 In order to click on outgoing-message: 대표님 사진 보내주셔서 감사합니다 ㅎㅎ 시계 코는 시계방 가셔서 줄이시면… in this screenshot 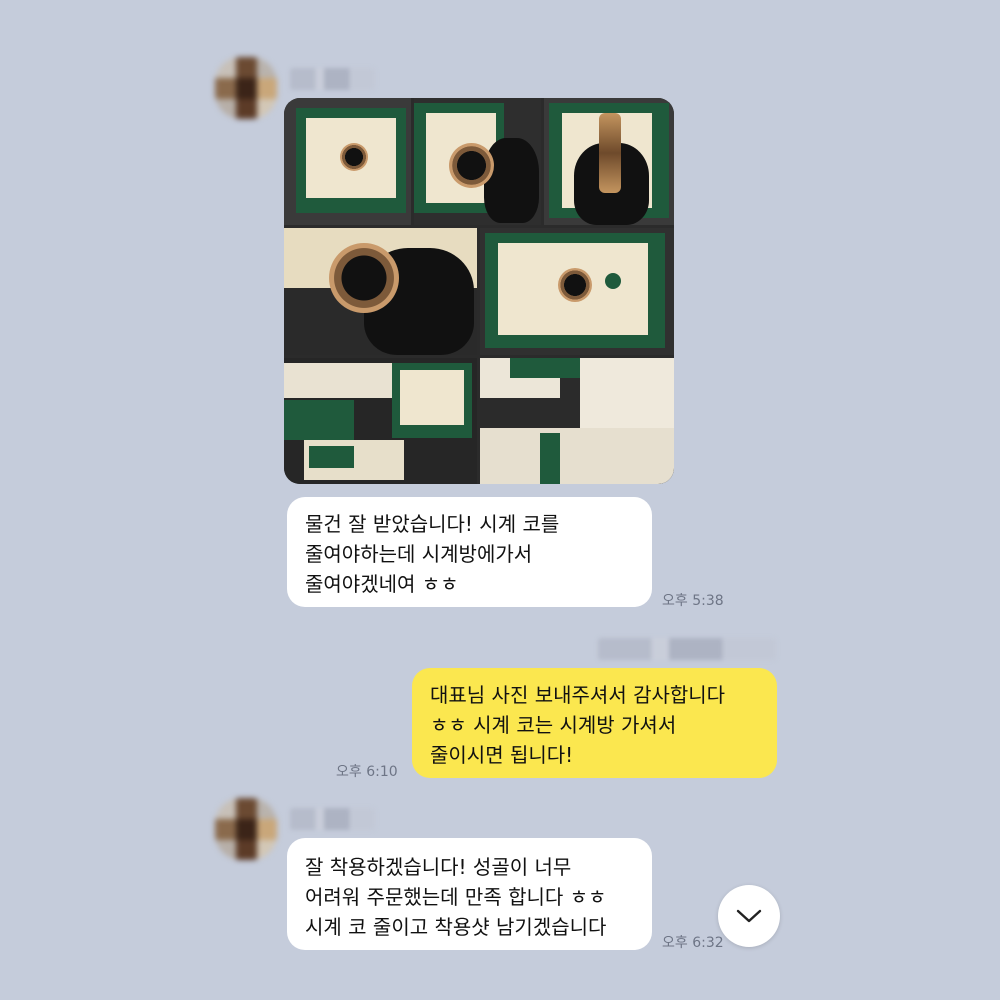, I will do `click(594, 723)`.